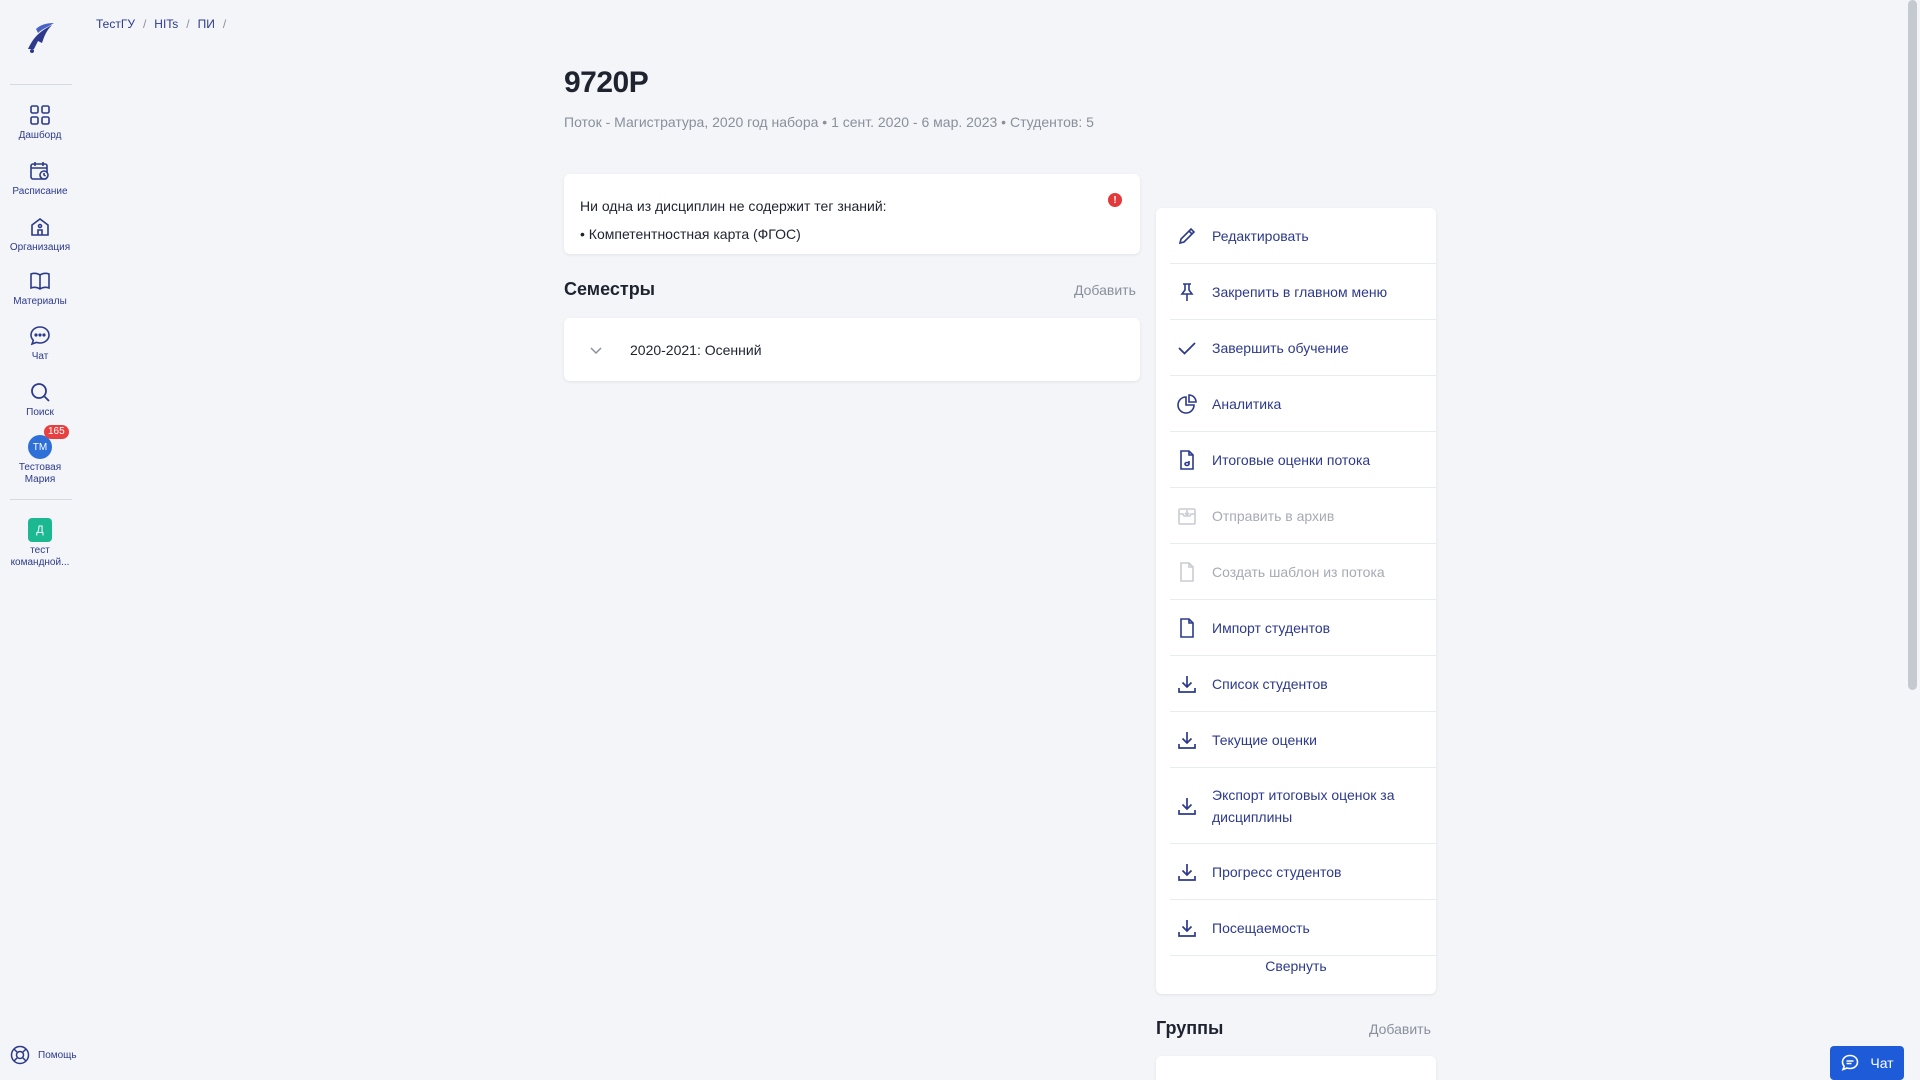 The height and width of the screenshot is (1080, 1920). Describe the element at coordinates (40, 115) in the screenshot. I see `dashboard-icon` at that location.